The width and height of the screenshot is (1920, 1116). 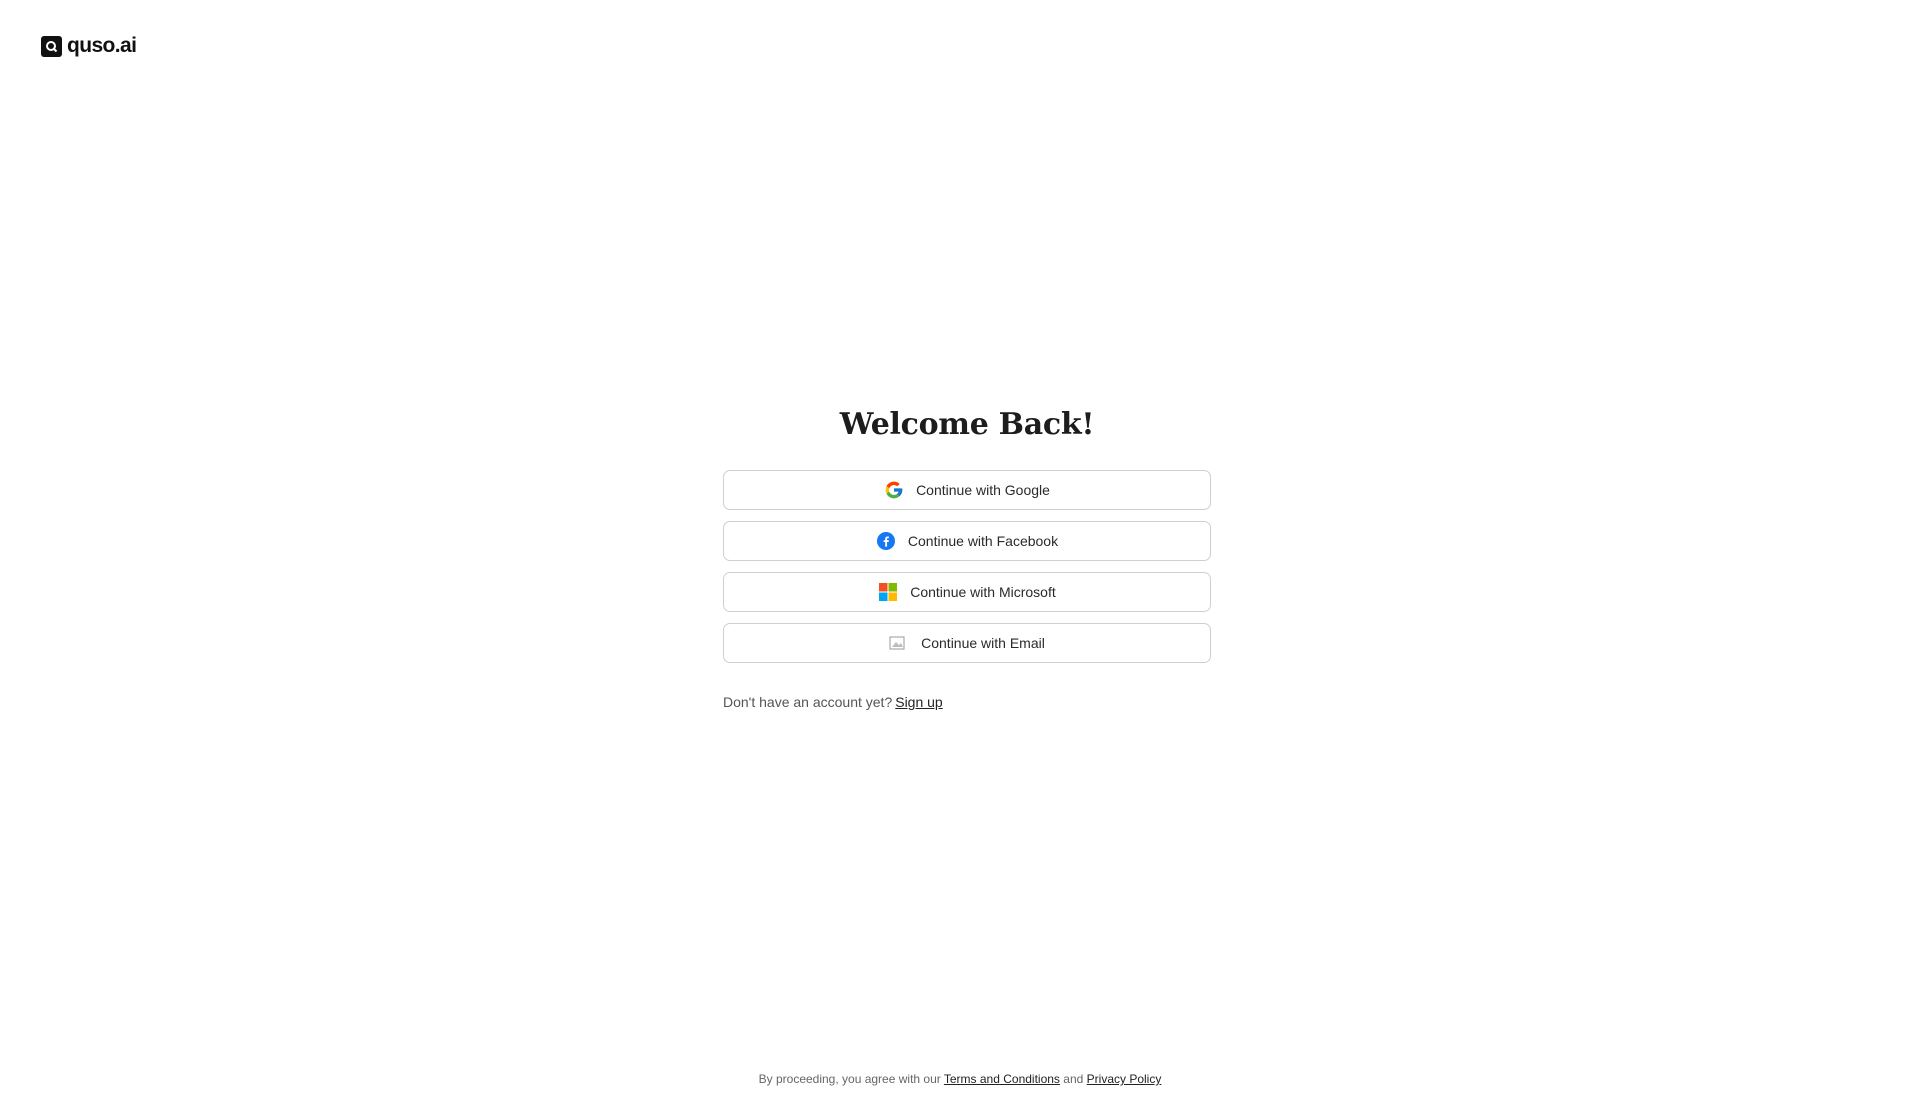 I want to click on continue-with-email-button: Continue with Email, so click(x=967, y=643).